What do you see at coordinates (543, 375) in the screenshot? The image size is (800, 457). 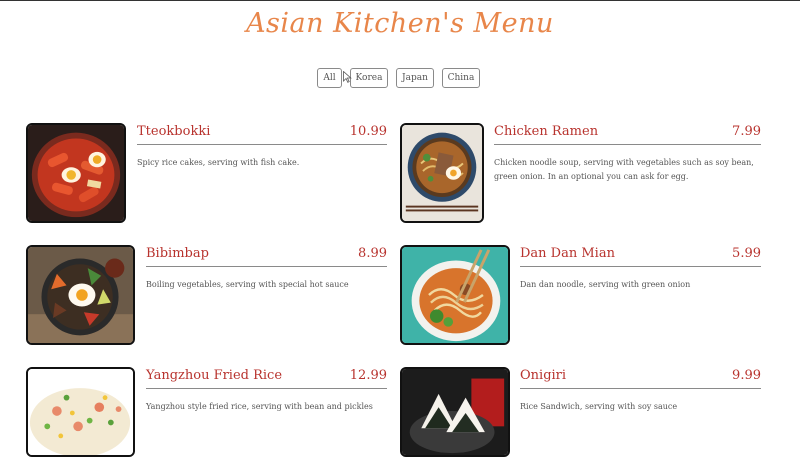 I see `item-name: Onigiri` at bounding box center [543, 375].